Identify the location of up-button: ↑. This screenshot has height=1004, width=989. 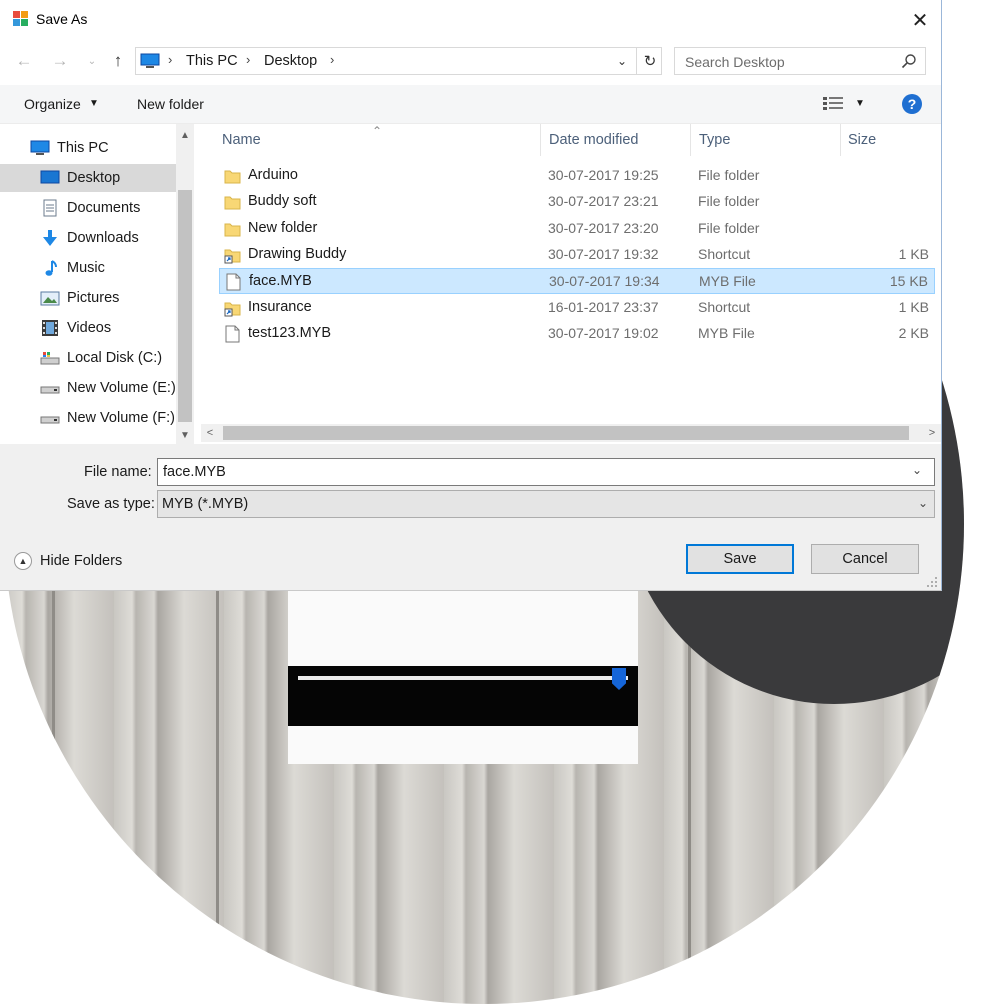
(118, 61).